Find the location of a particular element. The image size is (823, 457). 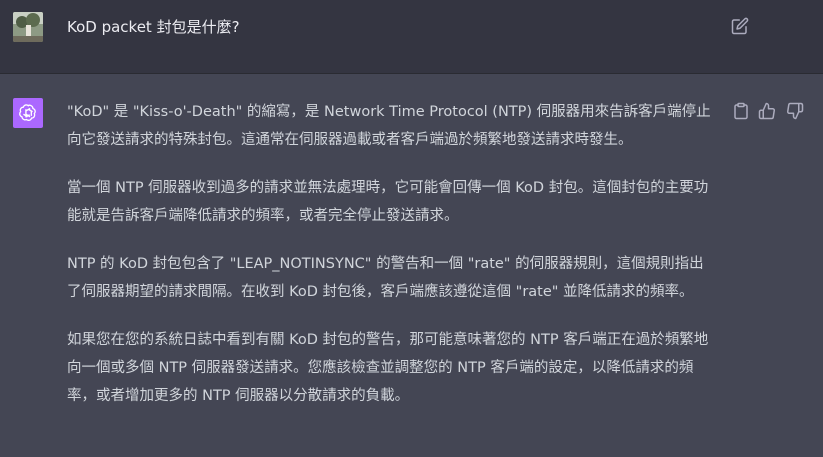

copy-icon is located at coordinates (741, 111).